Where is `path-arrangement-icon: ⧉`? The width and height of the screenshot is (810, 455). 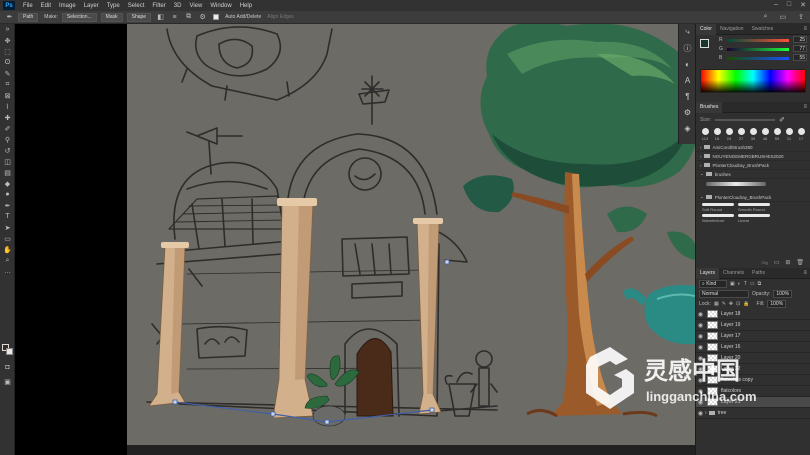
path-arrangement-icon: ⧉ is located at coordinates (188, 17).